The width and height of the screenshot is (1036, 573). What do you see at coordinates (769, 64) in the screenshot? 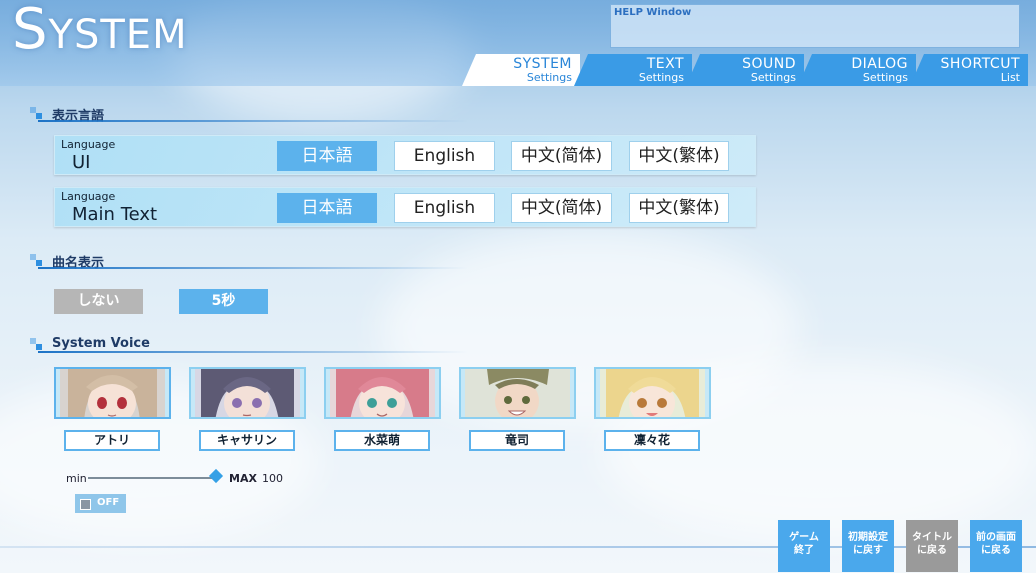
I see `tab-label: SOUND` at bounding box center [769, 64].